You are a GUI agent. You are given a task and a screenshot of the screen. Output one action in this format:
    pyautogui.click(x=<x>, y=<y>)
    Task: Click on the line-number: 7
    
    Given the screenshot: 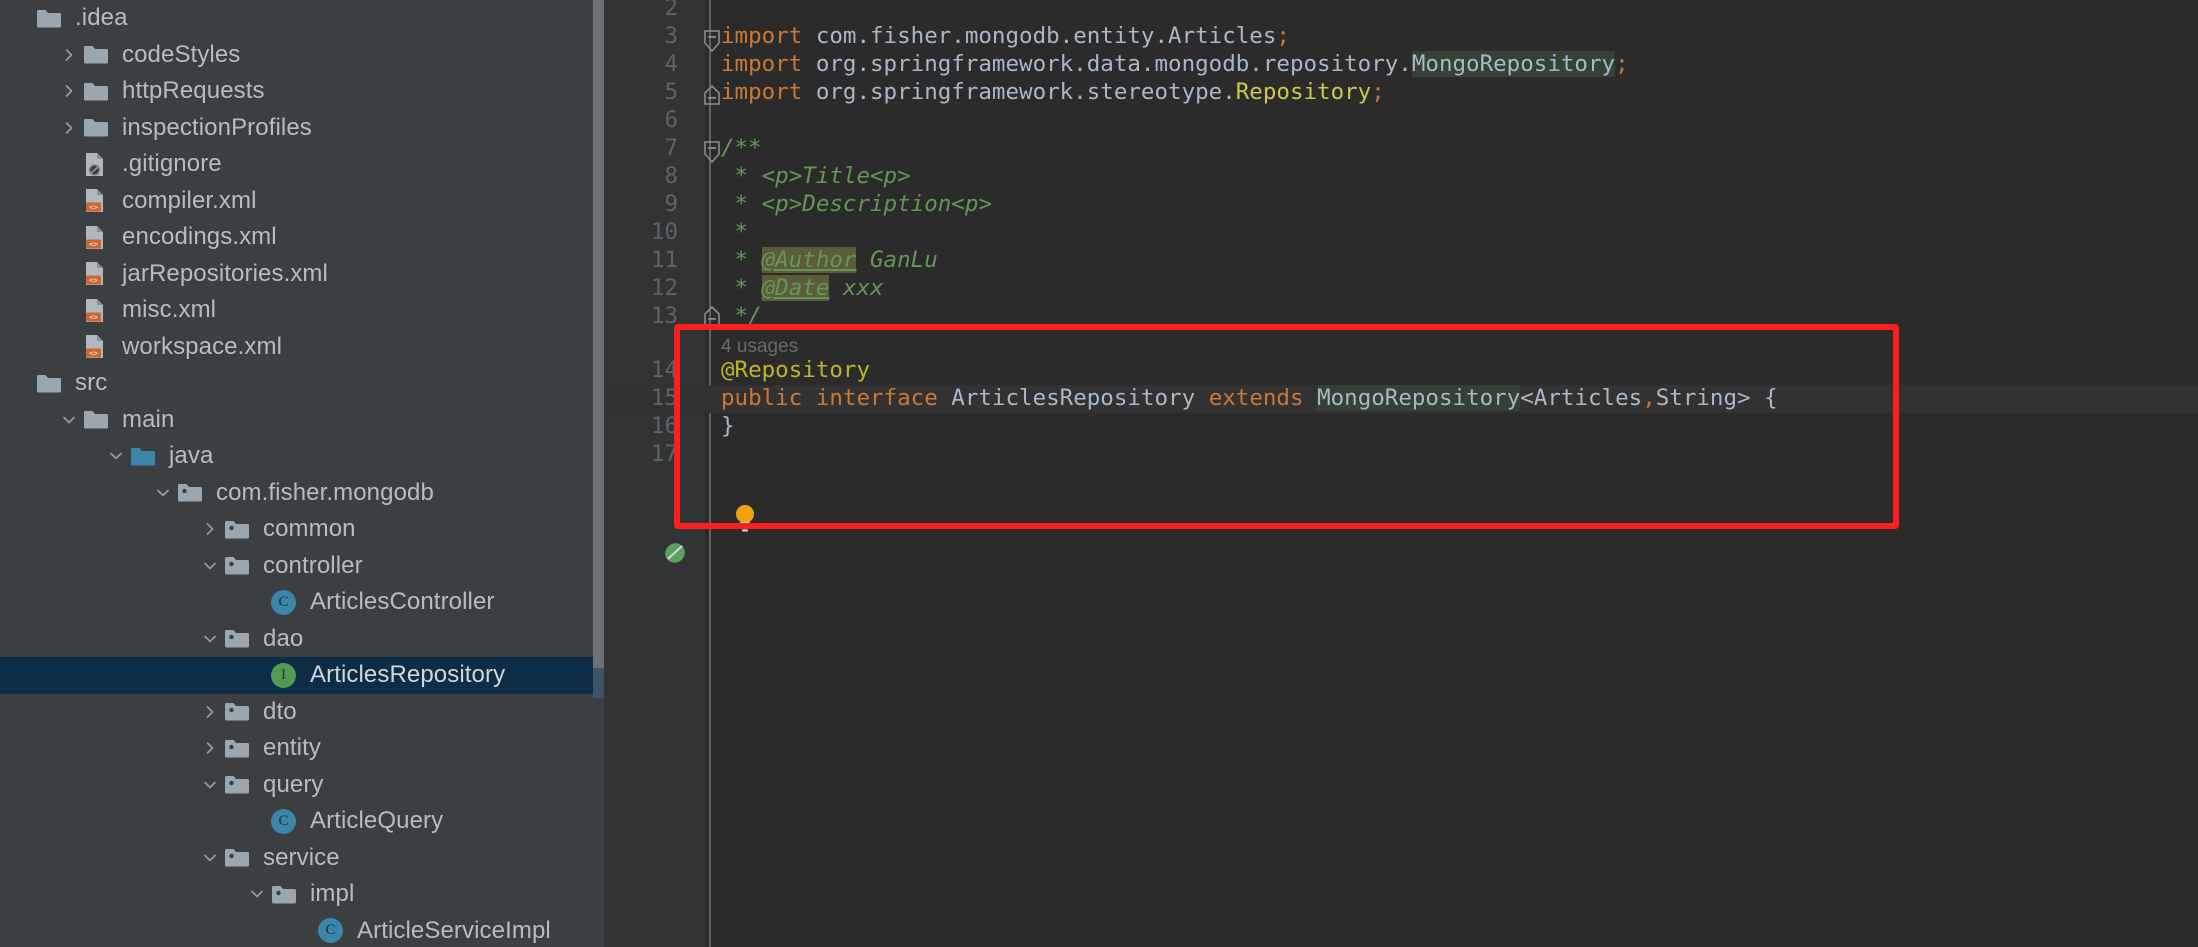 What is the action you would take?
    pyautogui.click(x=641, y=148)
    